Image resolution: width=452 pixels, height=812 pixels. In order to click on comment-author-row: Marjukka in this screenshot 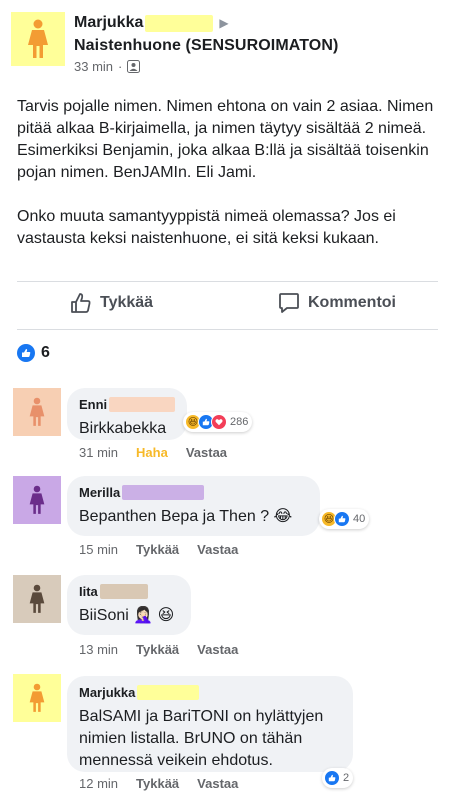, I will do `click(210, 692)`.